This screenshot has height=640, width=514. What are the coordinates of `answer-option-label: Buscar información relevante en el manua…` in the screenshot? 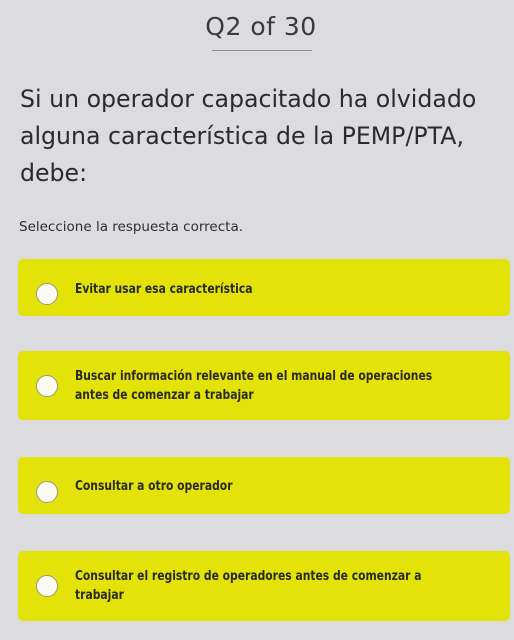 It's located at (254, 386).